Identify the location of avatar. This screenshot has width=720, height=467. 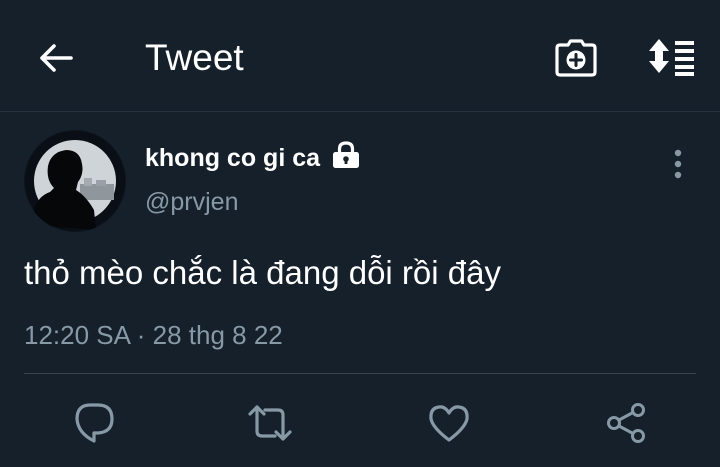
(75, 181).